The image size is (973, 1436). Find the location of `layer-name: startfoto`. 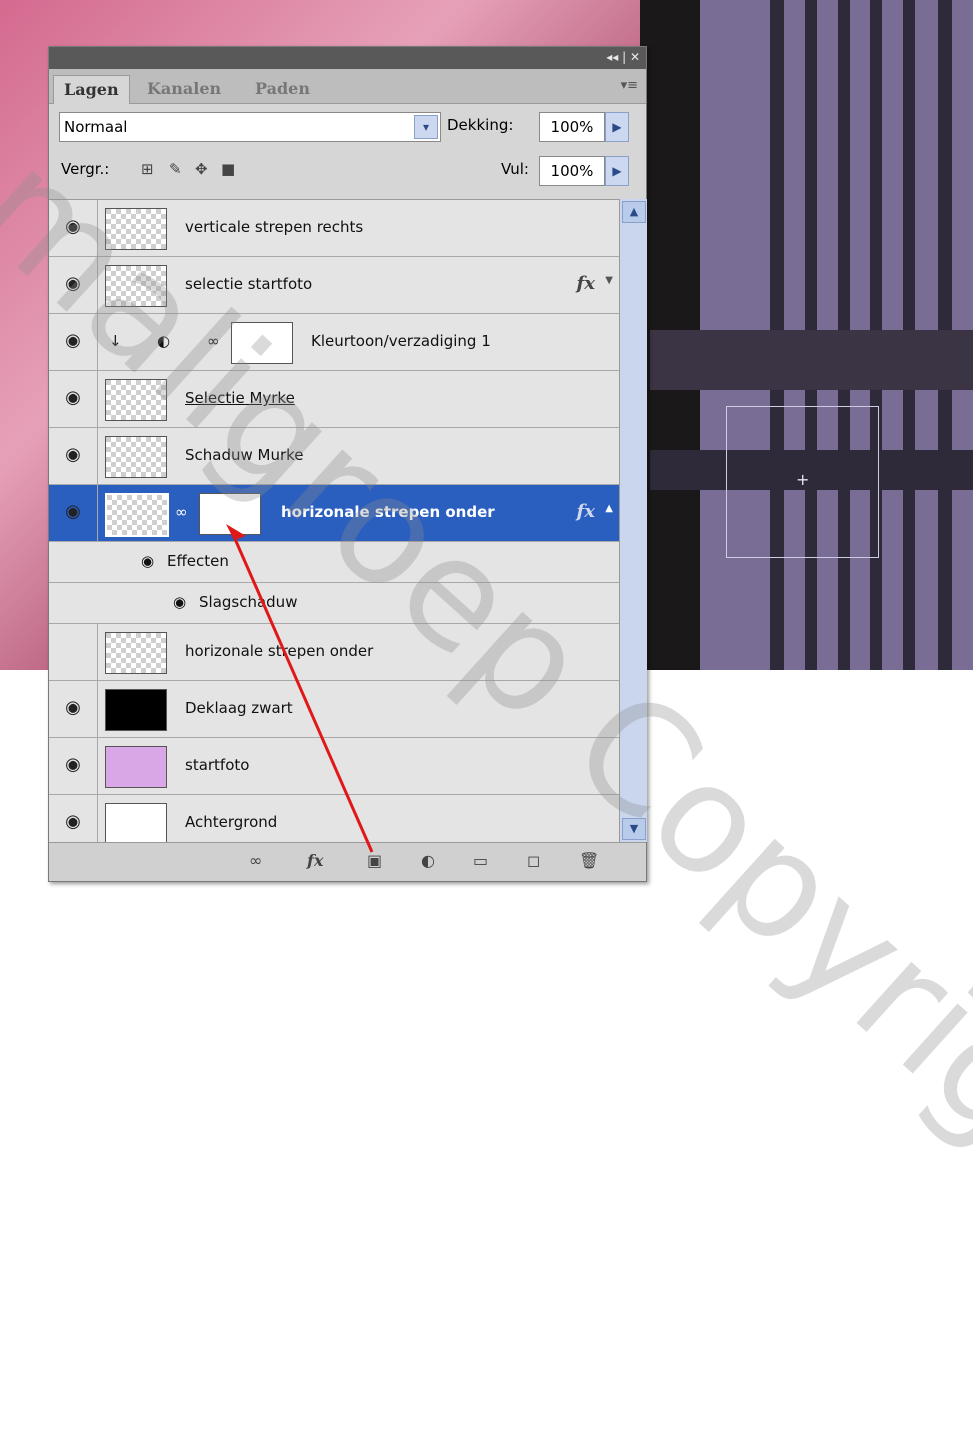

layer-name: startfoto is located at coordinates (217, 765).